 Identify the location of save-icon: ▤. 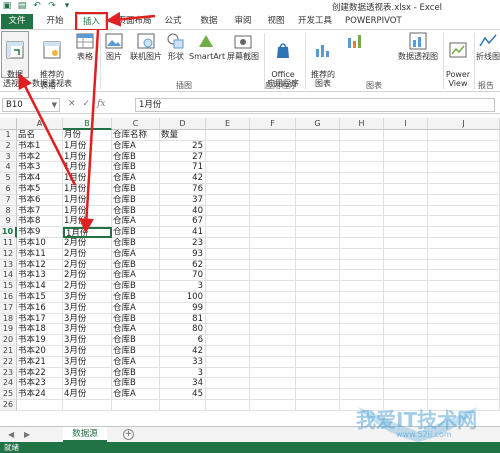
(22, 6).